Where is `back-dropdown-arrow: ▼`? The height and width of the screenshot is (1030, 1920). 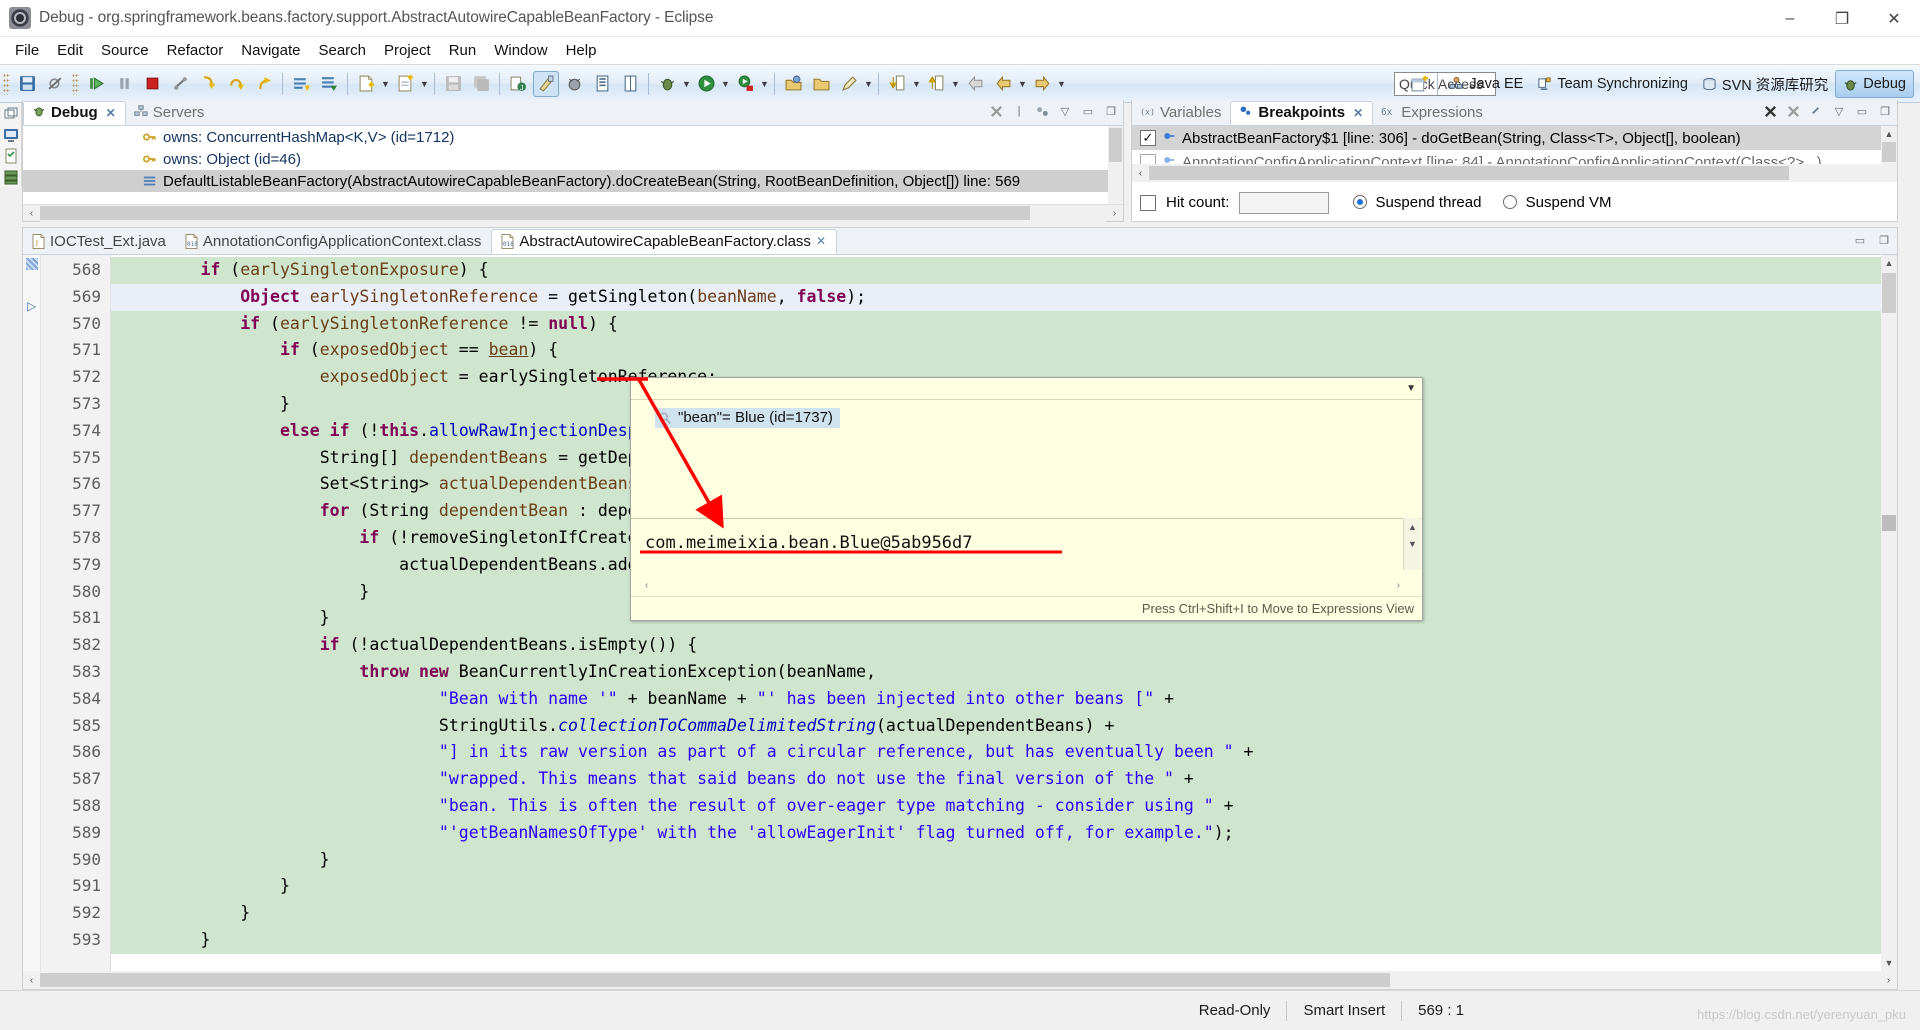
back-dropdown-arrow: ▼ is located at coordinates (1022, 84).